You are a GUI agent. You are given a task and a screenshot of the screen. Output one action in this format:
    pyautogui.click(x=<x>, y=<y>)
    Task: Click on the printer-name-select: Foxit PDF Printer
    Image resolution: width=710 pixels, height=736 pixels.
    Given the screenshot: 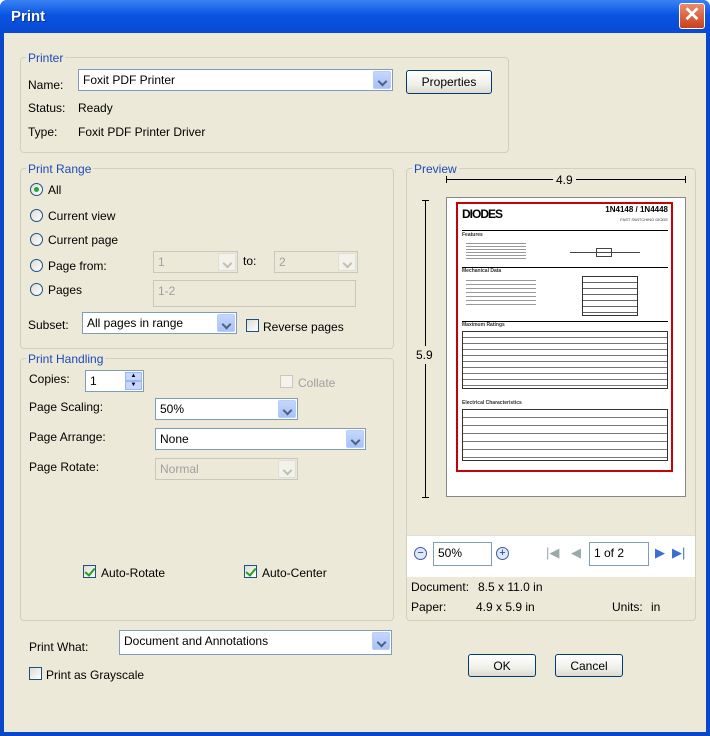 What is the action you would take?
    pyautogui.click(x=235, y=80)
    